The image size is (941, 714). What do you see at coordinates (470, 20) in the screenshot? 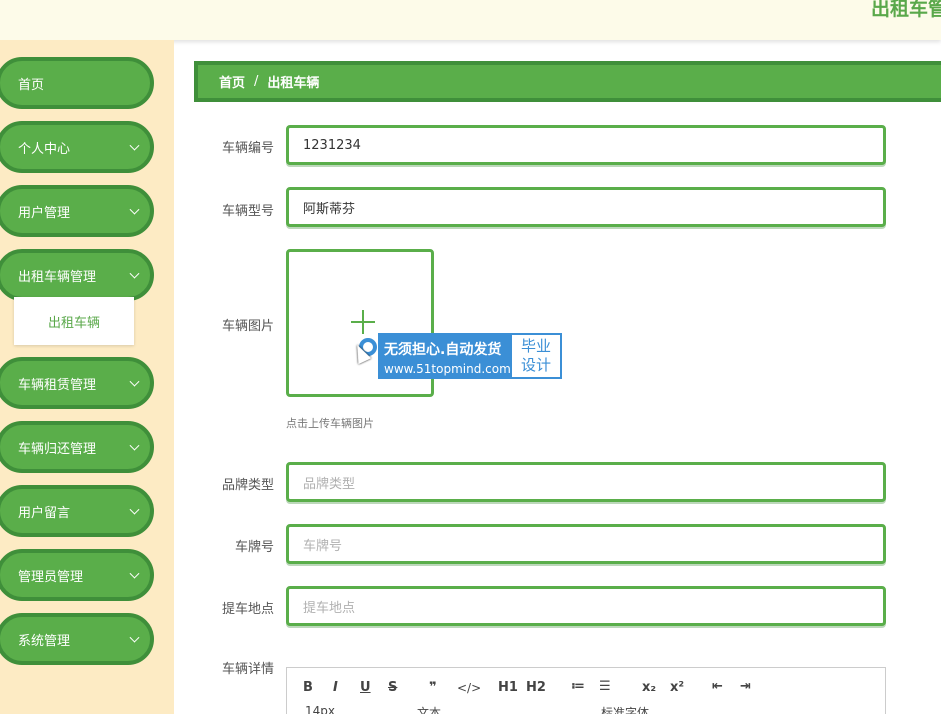
I see `top-bar: 出租车管` at bounding box center [470, 20].